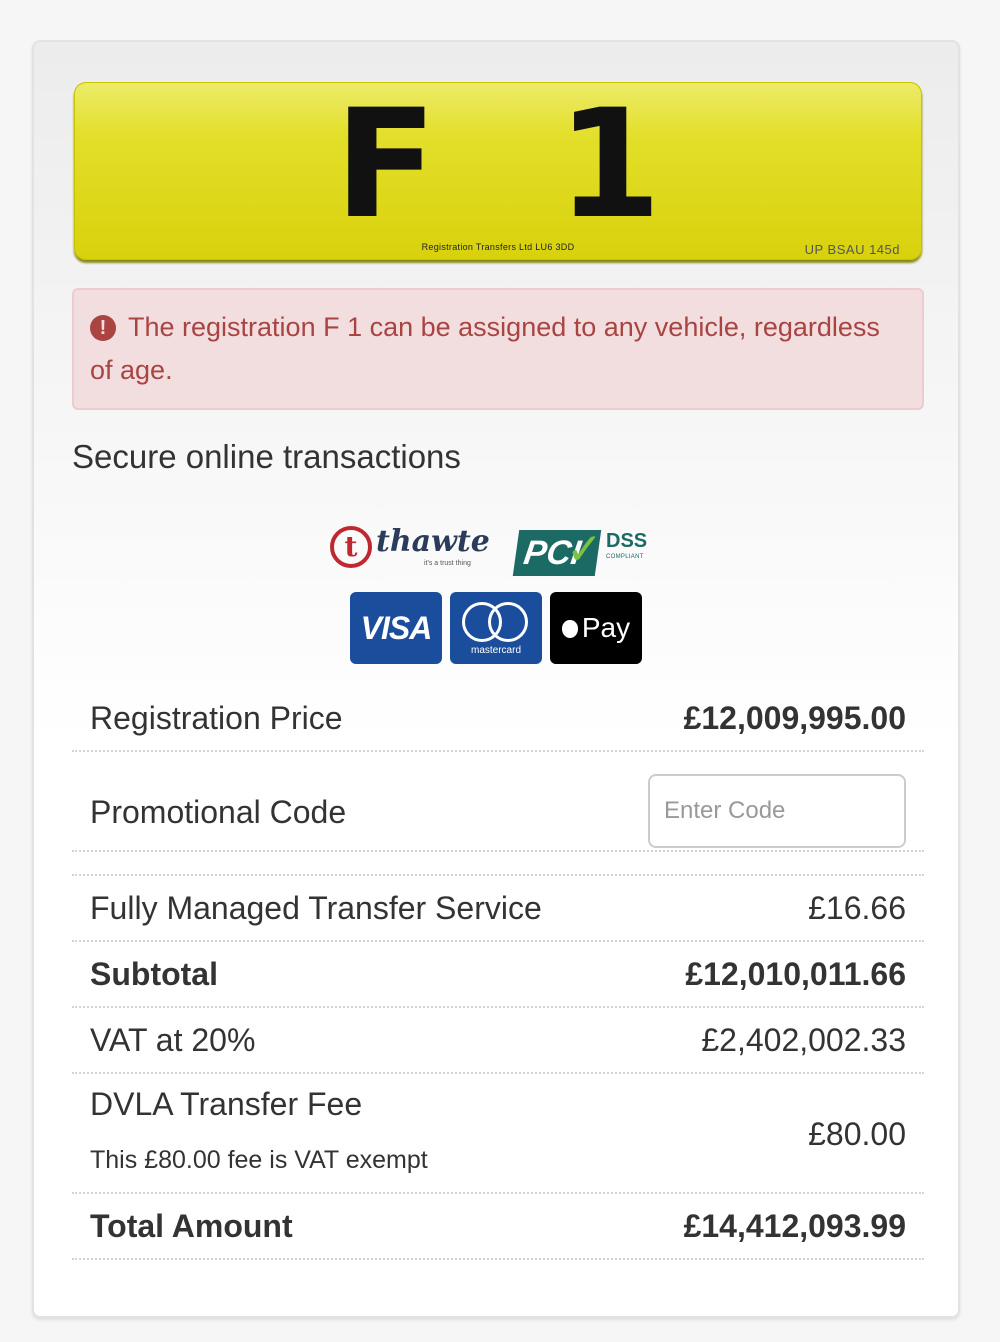 The height and width of the screenshot is (1342, 1000). Describe the element at coordinates (259, 1160) in the screenshot. I see `dvla-fee-note: This £80.00 fee is VAT exempt` at that location.